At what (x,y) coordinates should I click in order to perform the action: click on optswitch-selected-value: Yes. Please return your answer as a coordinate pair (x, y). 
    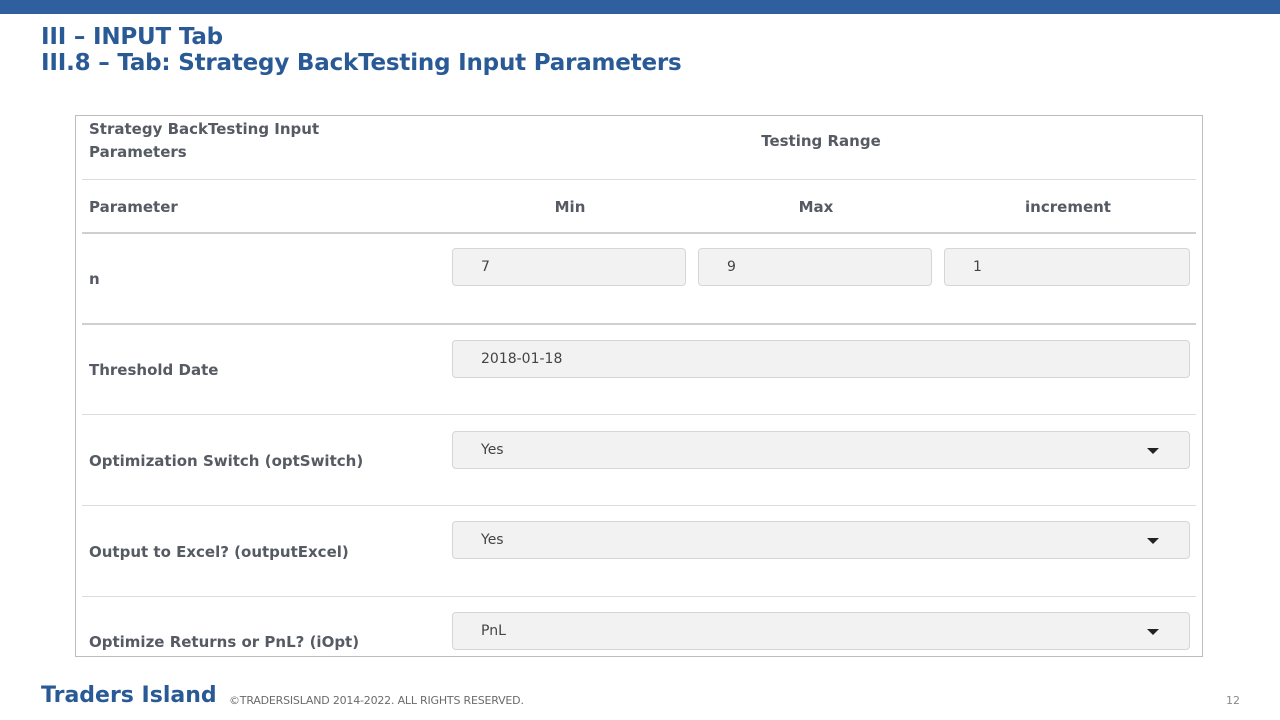
    Looking at the image, I should click on (492, 450).